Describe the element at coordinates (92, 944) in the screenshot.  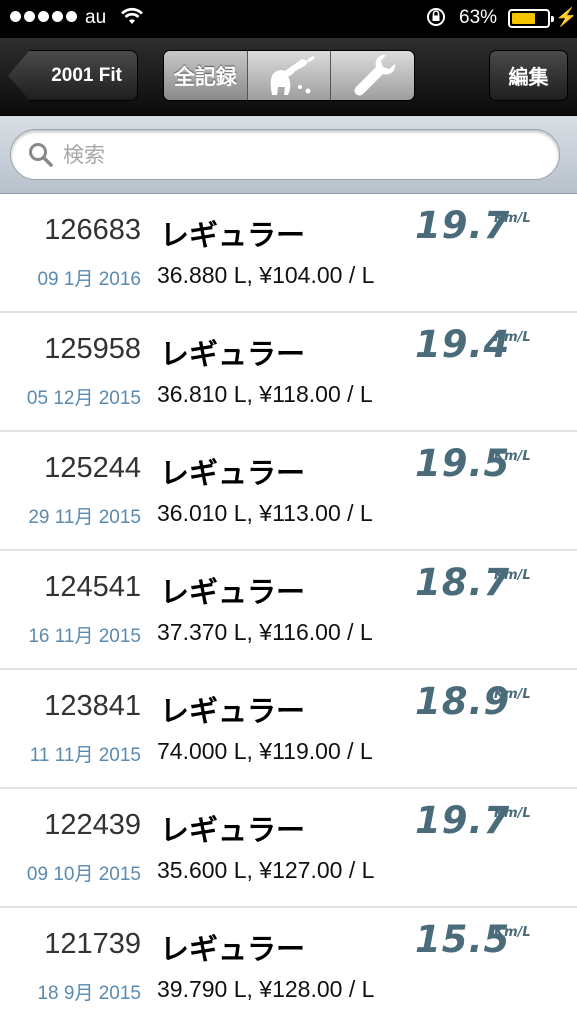
I see `odometer-reading: 121739` at that location.